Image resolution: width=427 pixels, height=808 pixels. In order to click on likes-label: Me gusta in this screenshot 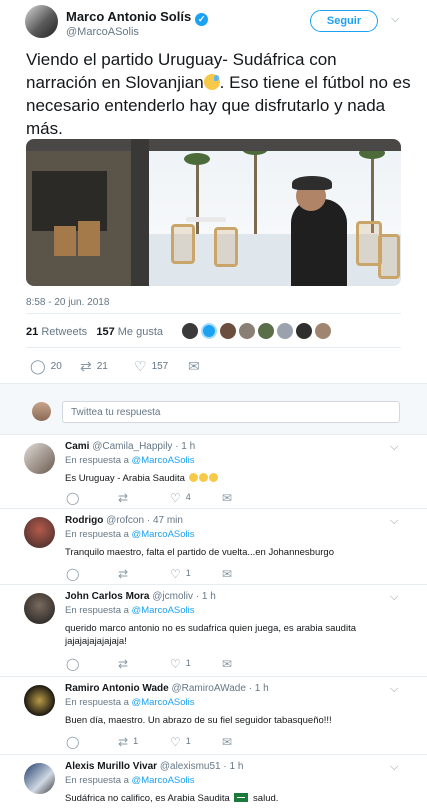, I will do `click(140, 332)`.